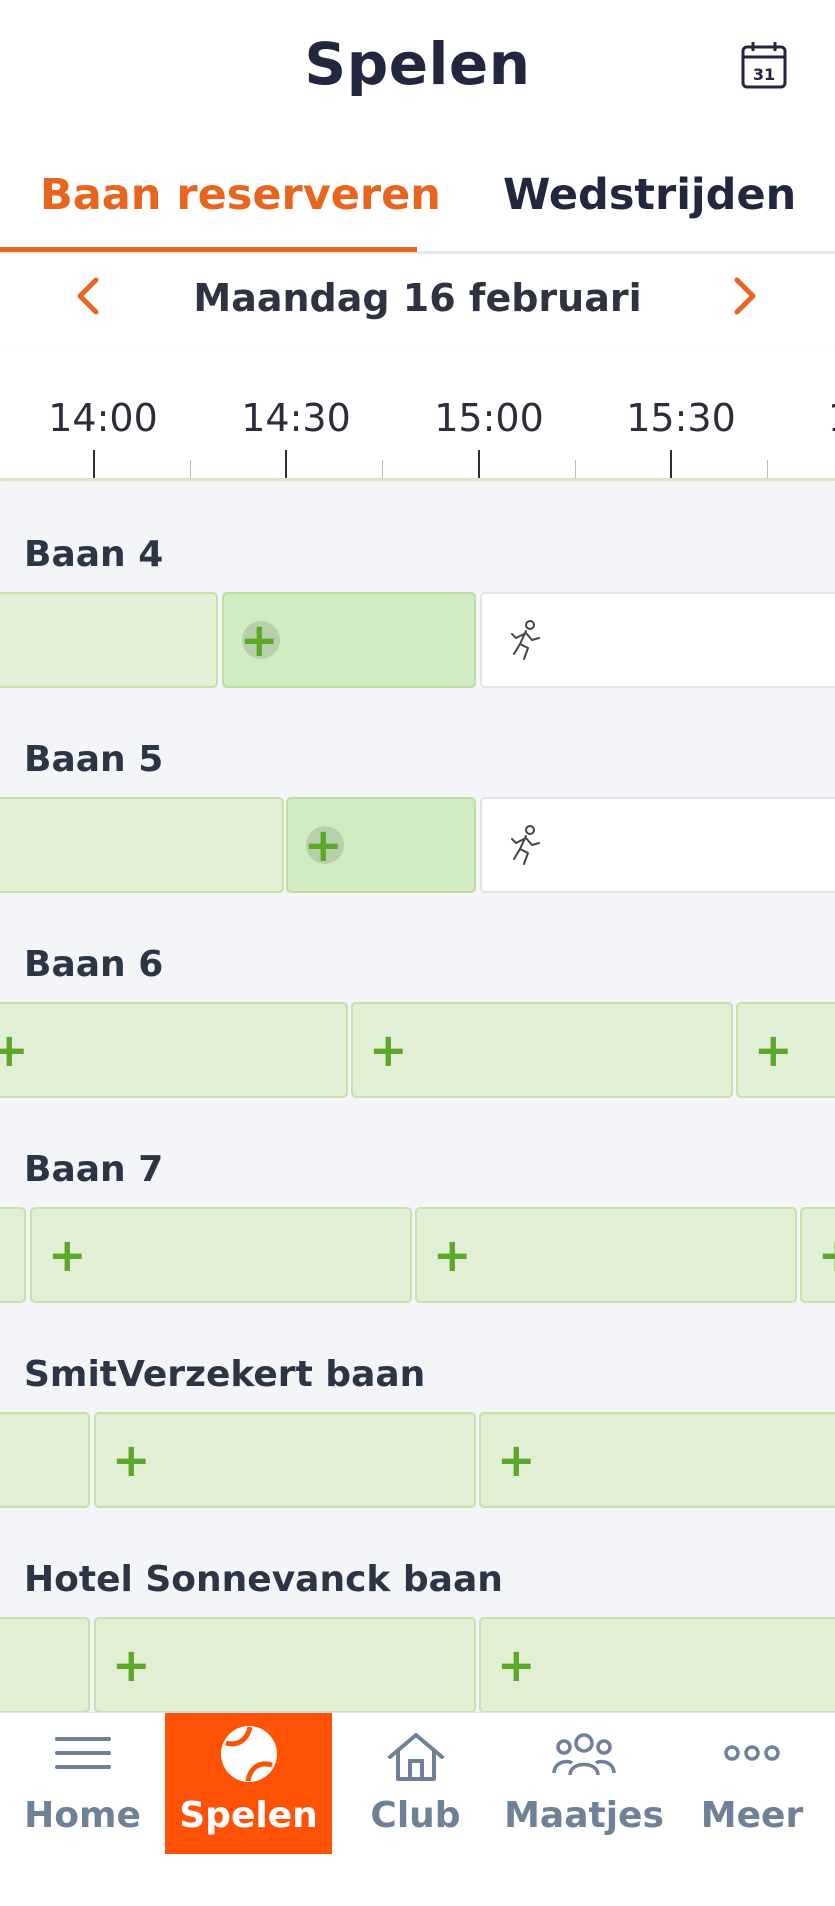  What do you see at coordinates (225, 1374) in the screenshot?
I see `court-name: SmitVerzekert baan` at bounding box center [225, 1374].